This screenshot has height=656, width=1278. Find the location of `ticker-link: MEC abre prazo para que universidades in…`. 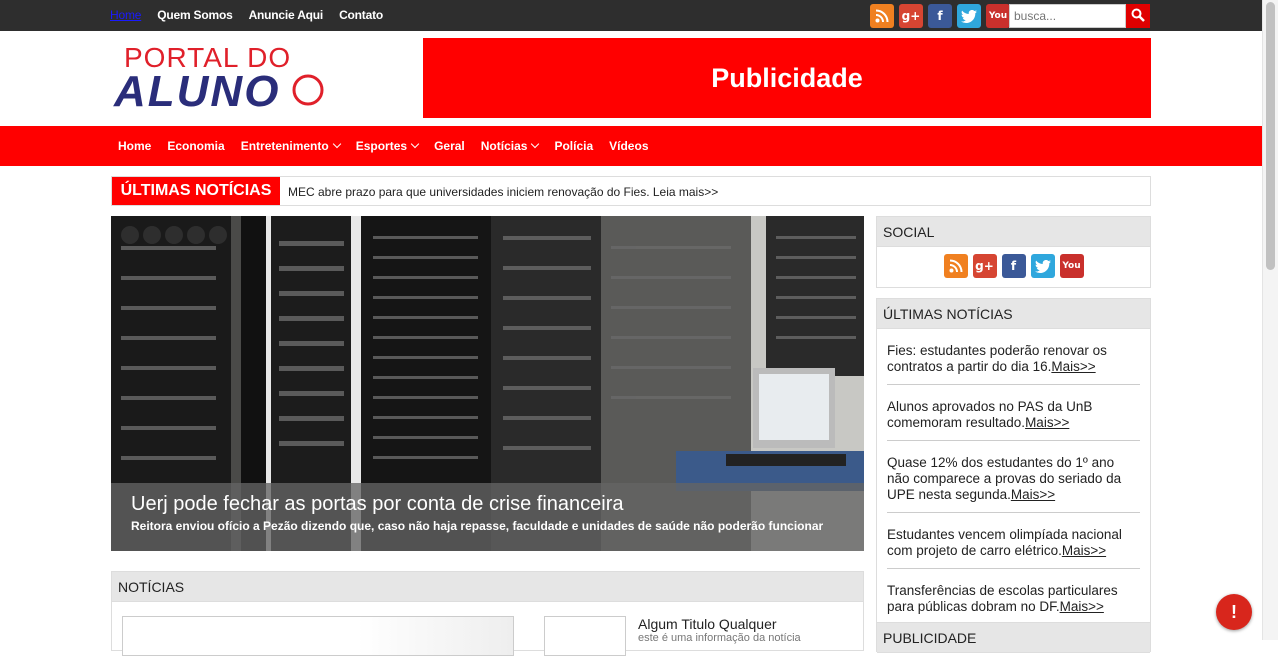

ticker-link: MEC abre prazo para que universidades in… is located at coordinates (503, 192).